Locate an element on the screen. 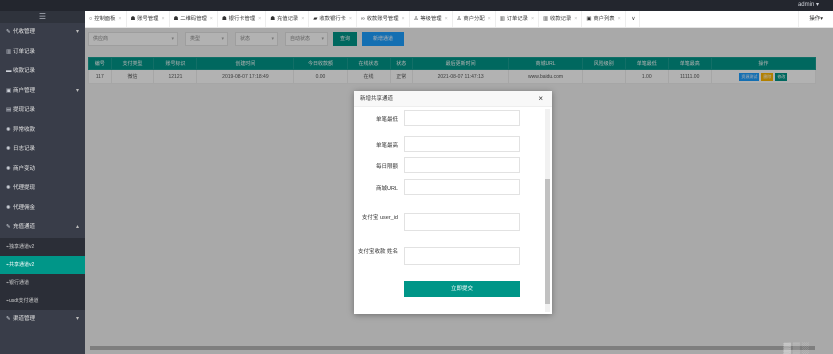 The image size is (833, 354). field-label: 每日限额 is located at coordinates (386, 167).